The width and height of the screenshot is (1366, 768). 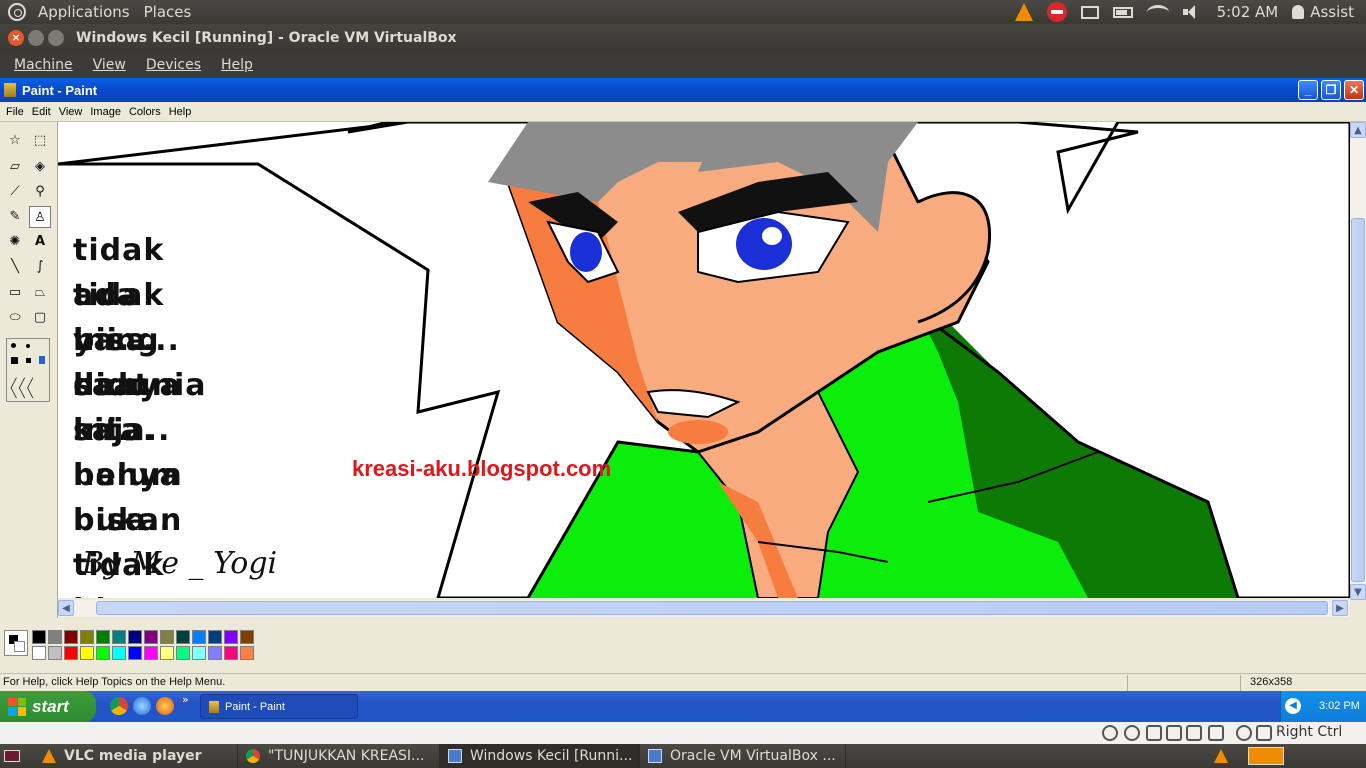 I want to click on vertical-scrollbar: ▲ ▼, so click(x=1358, y=361).